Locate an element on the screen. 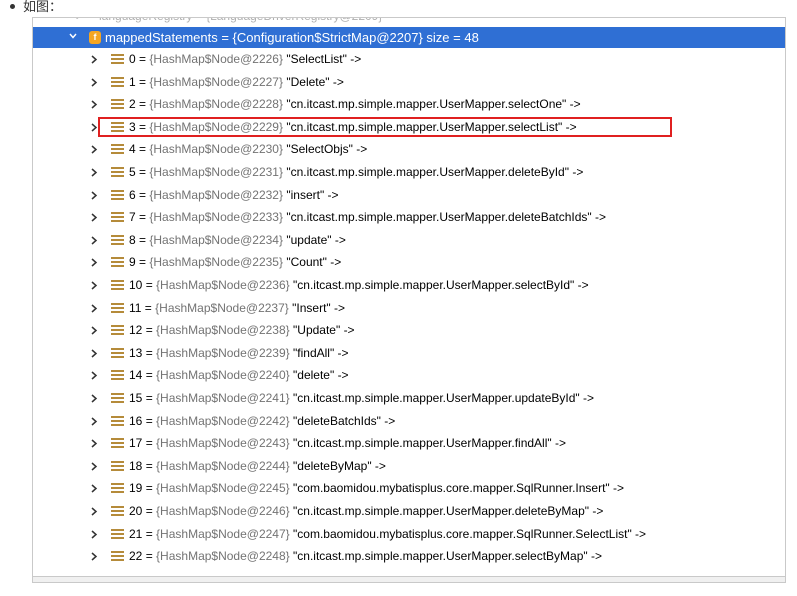 This screenshot has height=596, width=797. entry-node: {HashMap$Node@2228} is located at coordinates (216, 104).